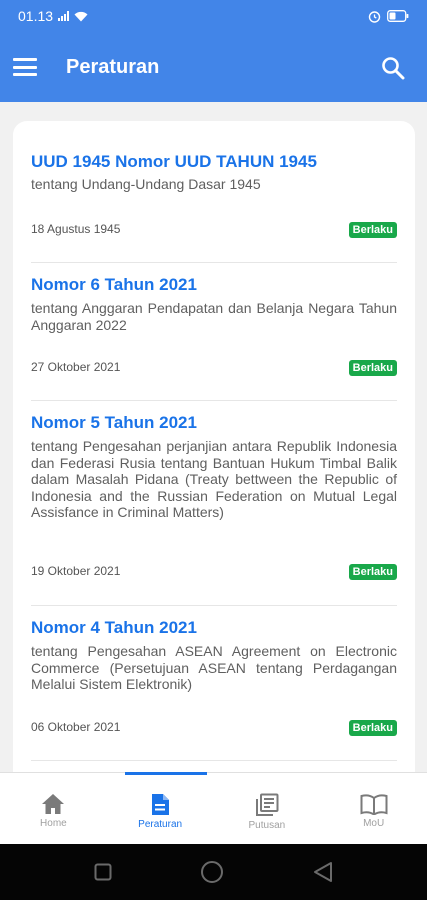 This screenshot has height=900, width=427. I want to click on nav-label-peraturan: Peraturan, so click(160, 824).